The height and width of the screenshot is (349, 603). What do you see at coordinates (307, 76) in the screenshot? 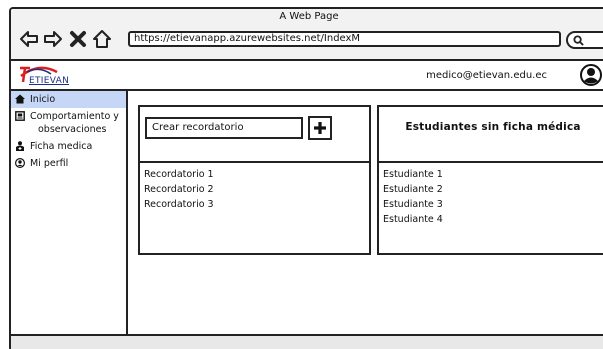
I see `app-header: ETIEVAN medico@etievan.edu.ec` at bounding box center [307, 76].